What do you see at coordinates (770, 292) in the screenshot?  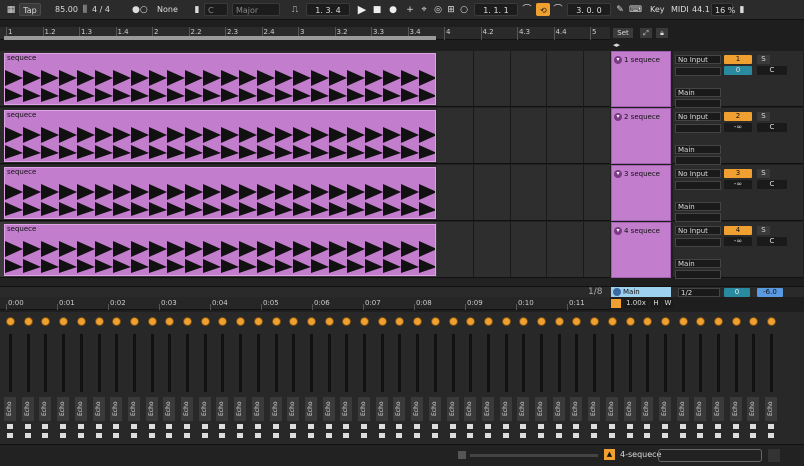 I see `main-pan: -6.0` at bounding box center [770, 292].